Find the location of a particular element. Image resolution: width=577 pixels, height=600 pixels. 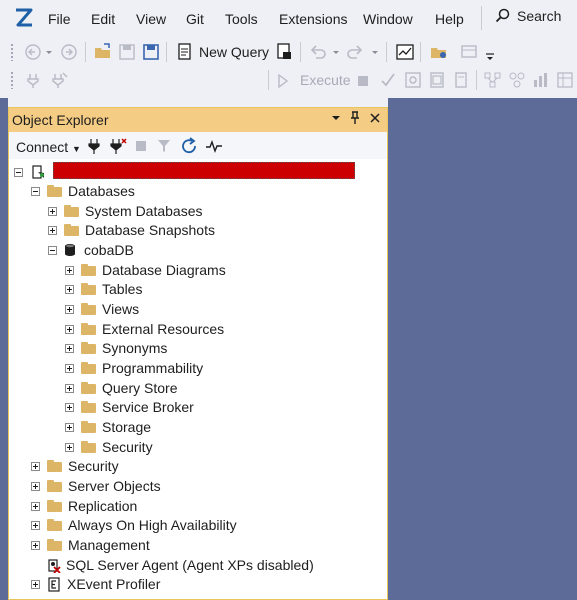

tree-node-db-security: Security is located at coordinates (109, 447).